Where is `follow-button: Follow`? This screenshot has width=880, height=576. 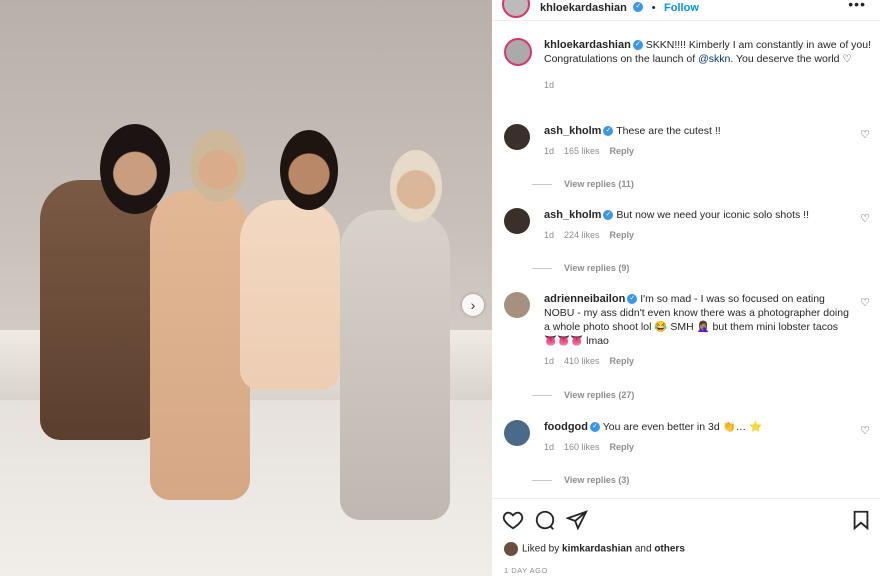 follow-button: Follow is located at coordinates (681, 8).